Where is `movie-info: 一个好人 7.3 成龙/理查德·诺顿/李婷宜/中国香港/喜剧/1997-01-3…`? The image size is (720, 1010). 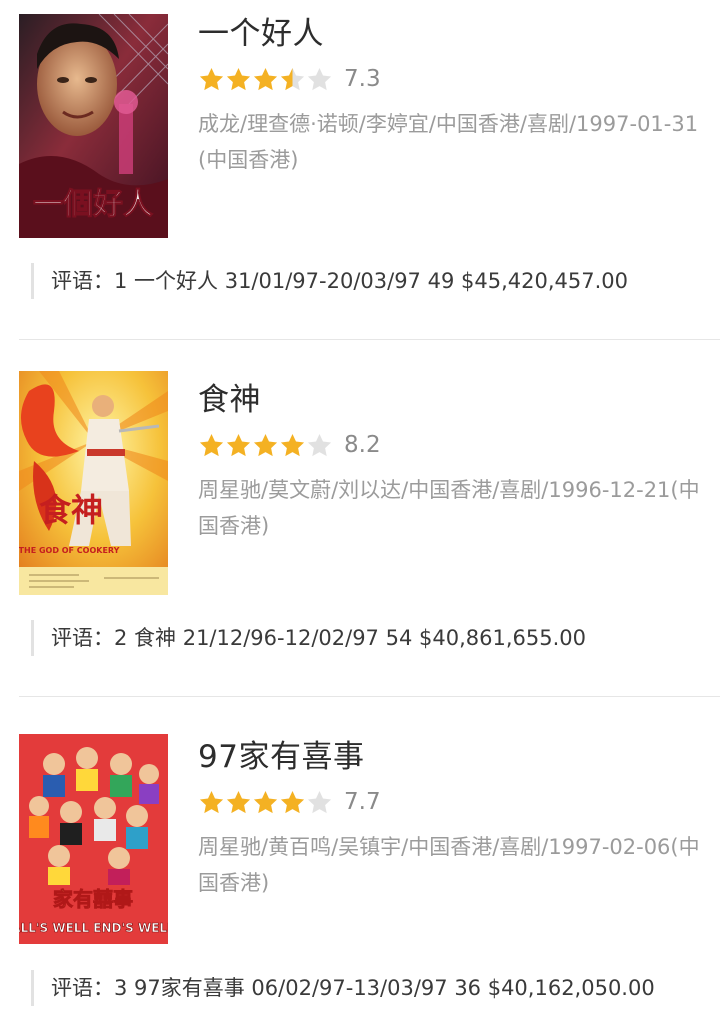 movie-info: 一个好人 7.3 成龙/理查德·诺顿/李婷宜/中国香港/喜剧/1997-01-3… is located at coordinates (453, 96).